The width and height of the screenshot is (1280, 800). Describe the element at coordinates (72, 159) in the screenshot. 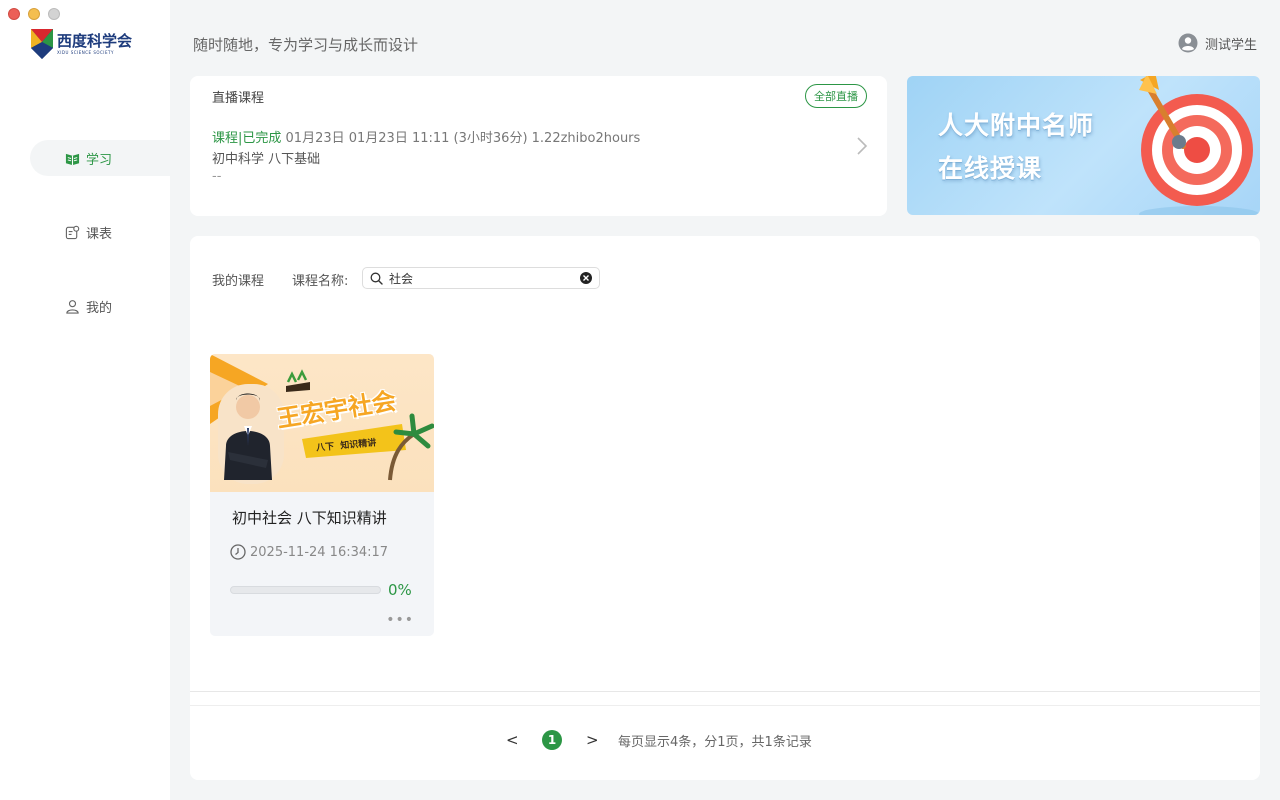

I see `book-icon` at that location.